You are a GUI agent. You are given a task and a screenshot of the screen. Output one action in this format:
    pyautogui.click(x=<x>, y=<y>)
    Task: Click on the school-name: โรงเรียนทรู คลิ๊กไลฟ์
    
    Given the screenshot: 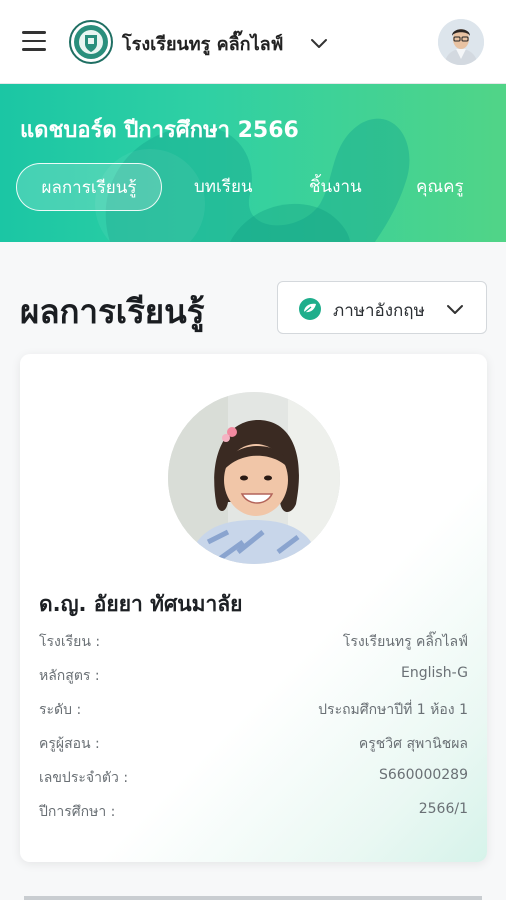 What is the action you would take?
    pyautogui.click(x=202, y=43)
    